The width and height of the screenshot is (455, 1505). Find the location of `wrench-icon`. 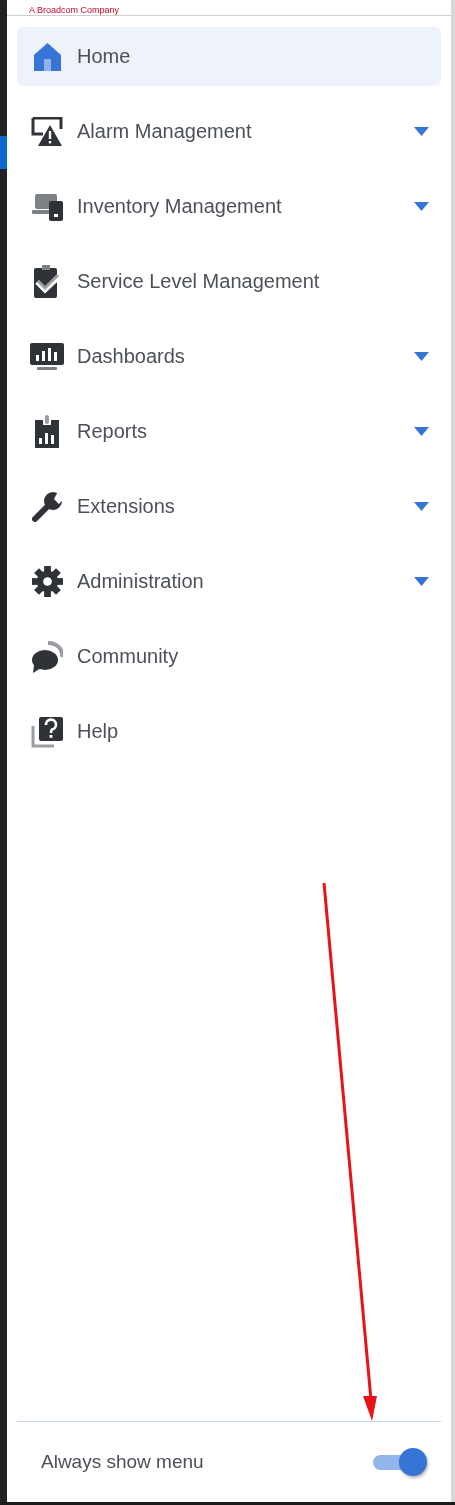

wrench-icon is located at coordinates (47, 506).